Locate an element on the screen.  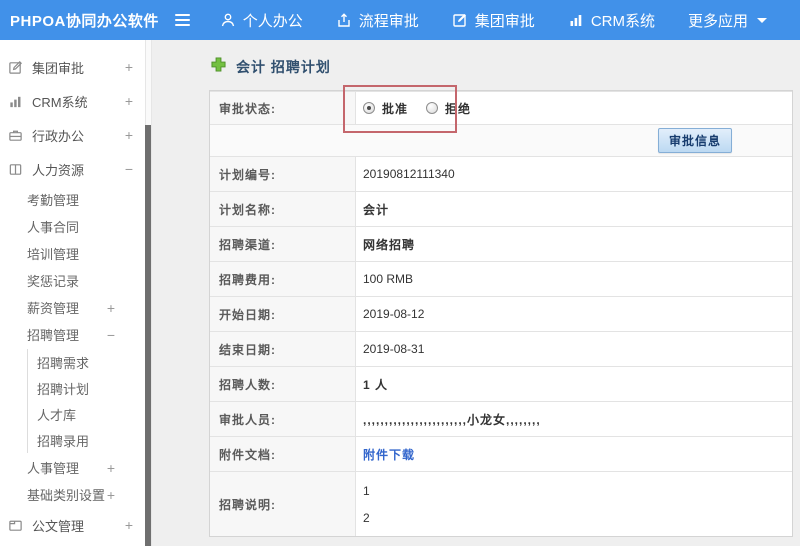
nav-label: 个人办公 is located at coordinates (272, 21).